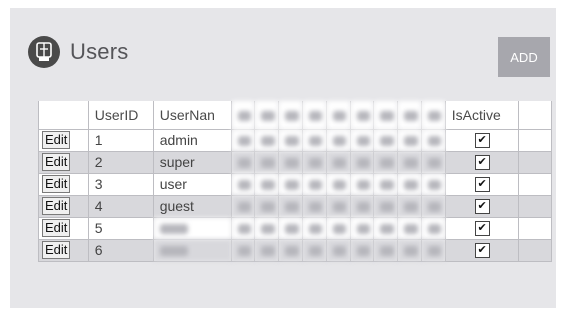  What do you see at coordinates (192, 206) in the screenshot?
I see `username-cell: guest` at bounding box center [192, 206].